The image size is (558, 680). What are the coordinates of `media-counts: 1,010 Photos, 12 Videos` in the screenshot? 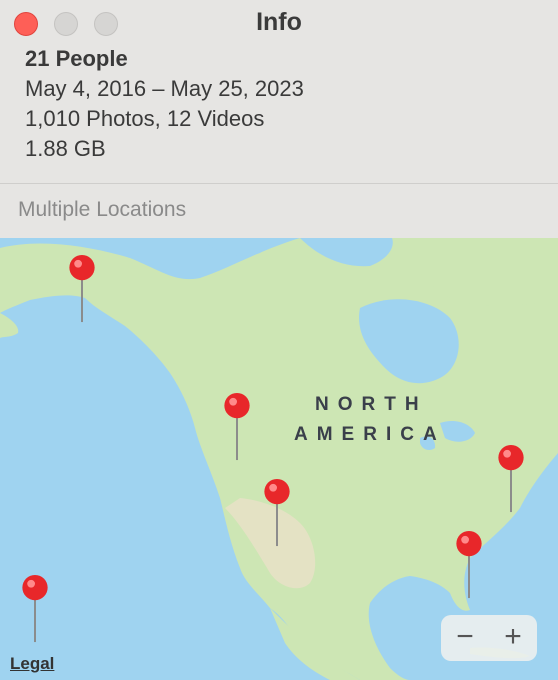 It's located at (145, 118).